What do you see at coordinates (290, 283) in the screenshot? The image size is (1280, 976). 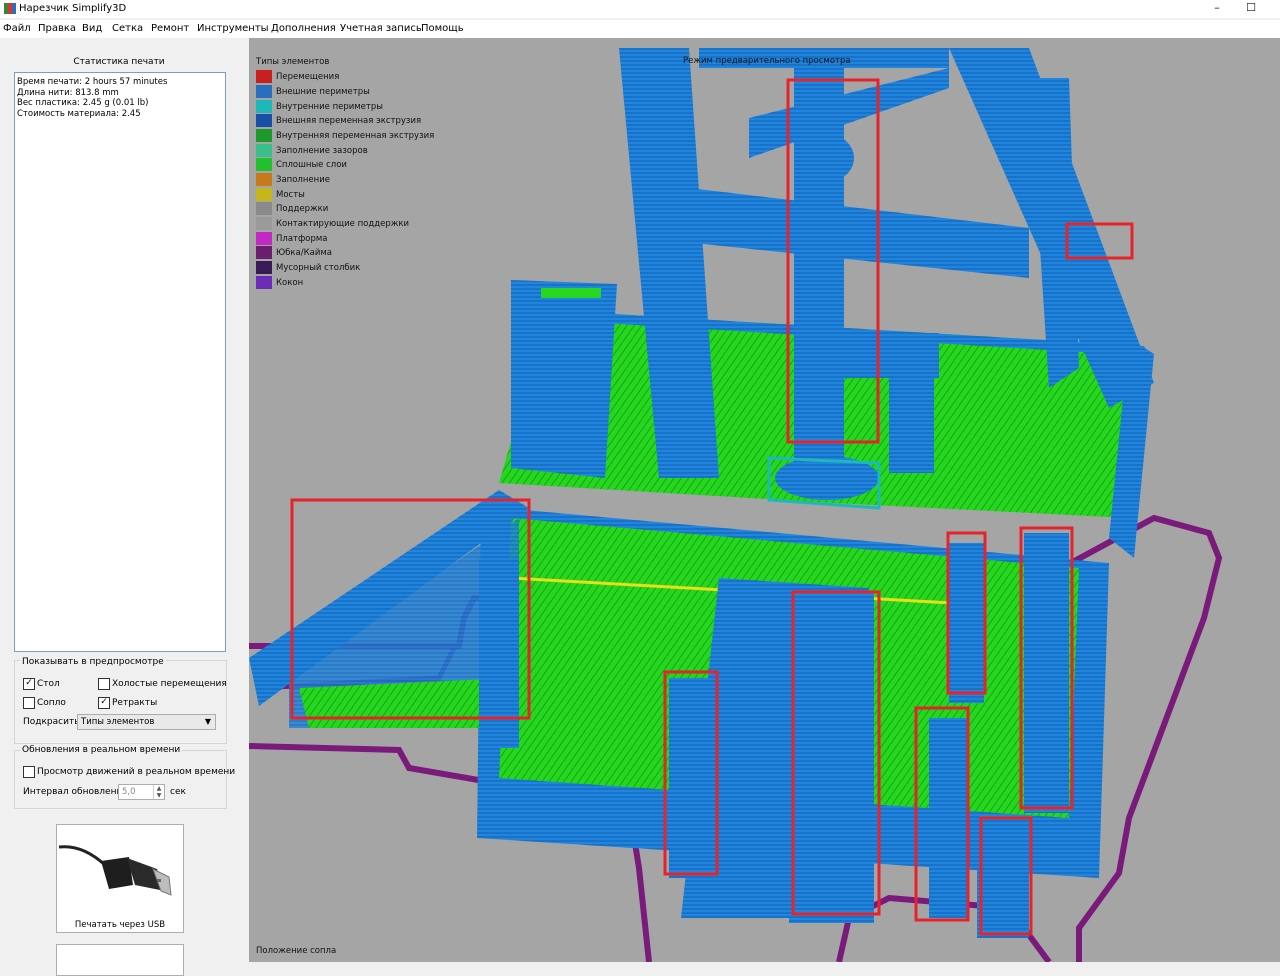 I see `legend-label: Кокон` at bounding box center [290, 283].